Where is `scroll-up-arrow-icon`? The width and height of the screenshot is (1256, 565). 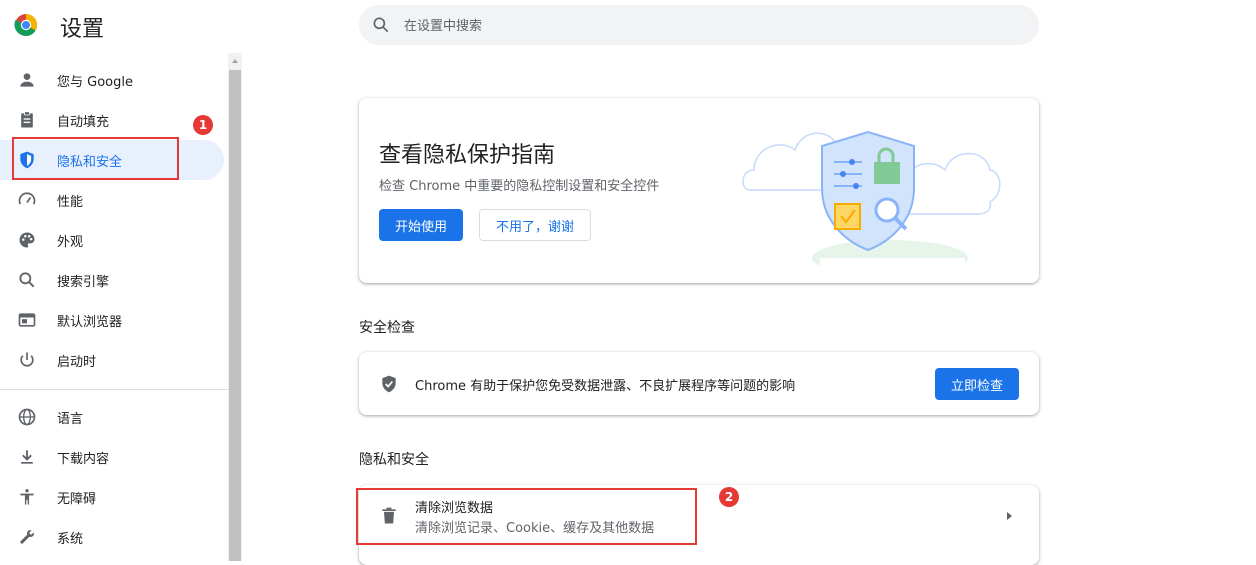
scroll-up-arrow-icon is located at coordinates (235, 61).